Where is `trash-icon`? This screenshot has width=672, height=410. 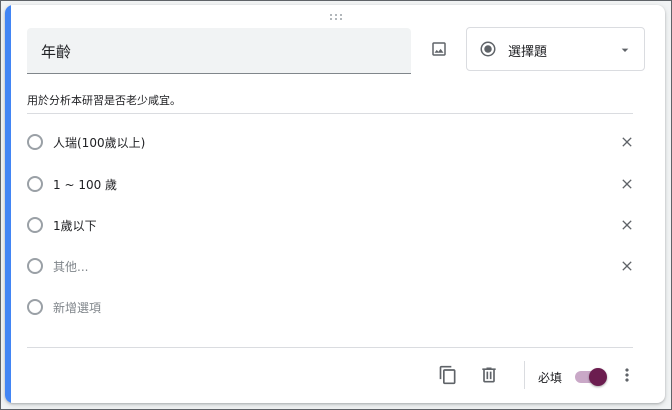
trash-icon is located at coordinates (489, 375).